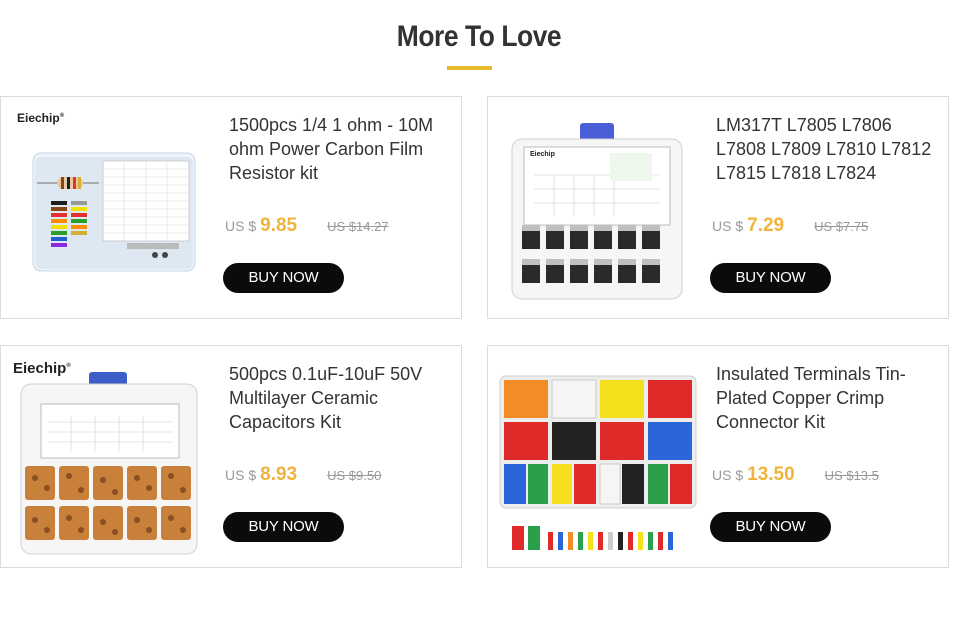 This screenshot has width=958, height=635. Describe the element at coordinates (279, 474) in the screenshot. I see `price: 8.93` at that location.